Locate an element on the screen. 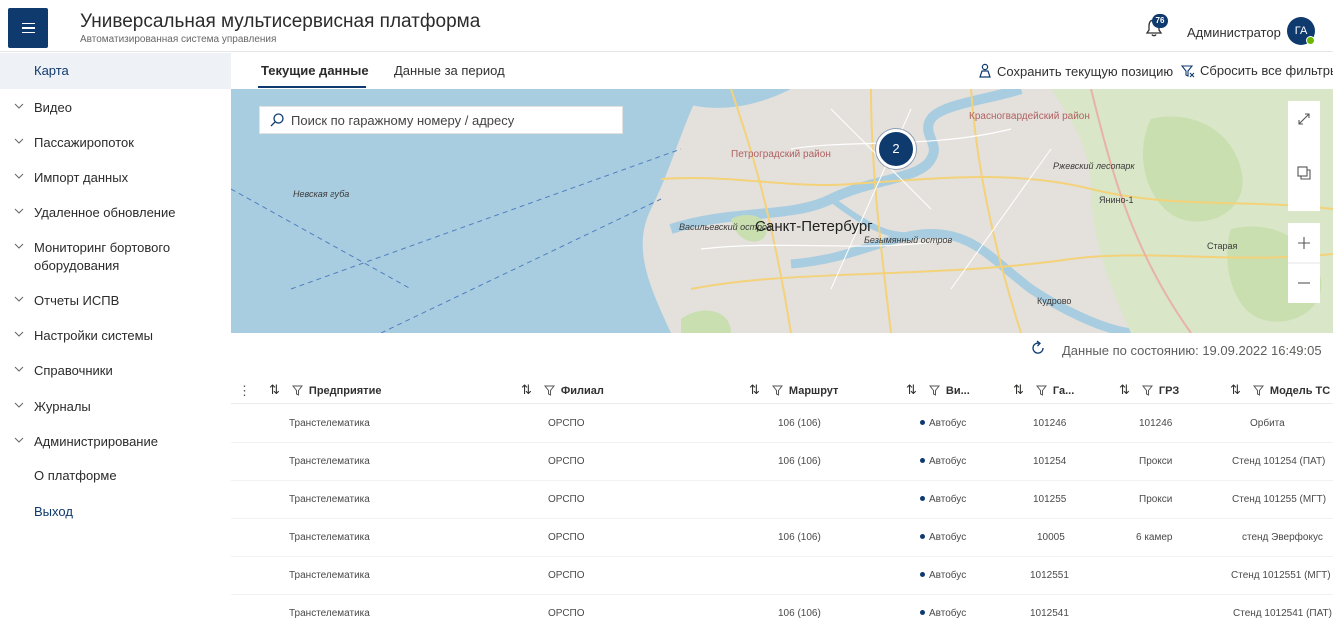 The height and width of the screenshot is (625, 1333). fullscreen-button is located at coordinates (1304, 119).